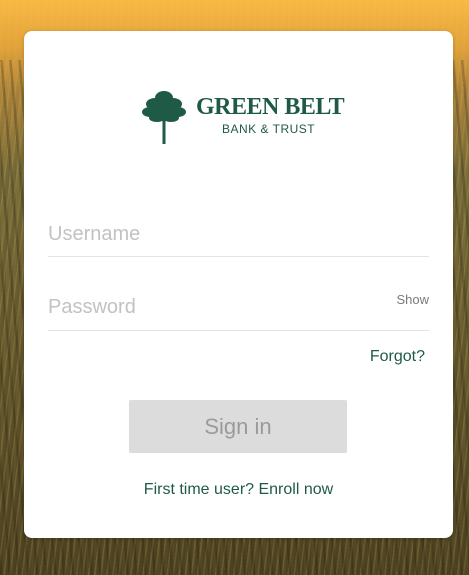 The height and width of the screenshot is (575, 469). What do you see at coordinates (208, 307) in the screenshot?
I see `password-input` at bounding box center [208, 307].